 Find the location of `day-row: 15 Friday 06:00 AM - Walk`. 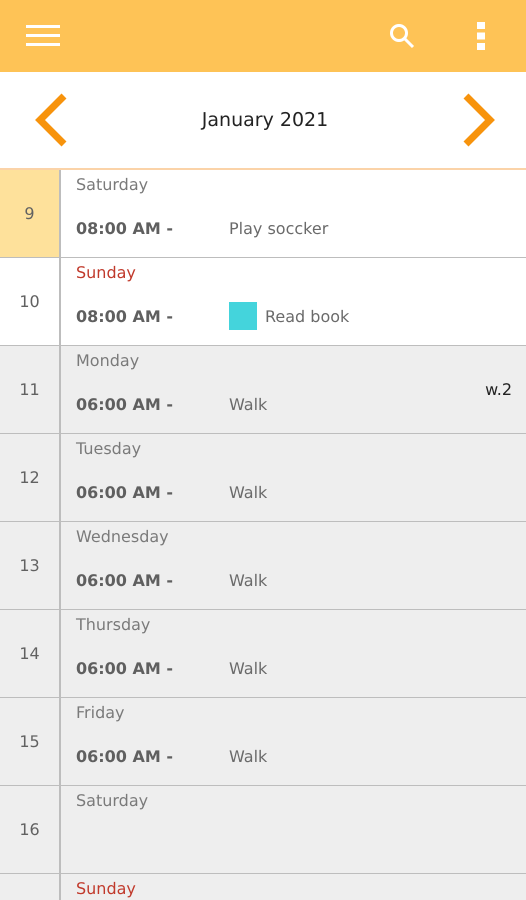

day-row: 15 Friday 06:00 AM - Walk is located at coordinates (263, 742).